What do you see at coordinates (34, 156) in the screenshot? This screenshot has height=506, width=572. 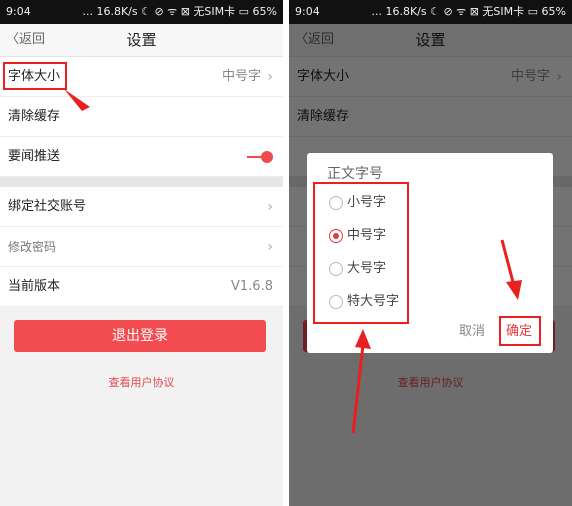 I see `news-push-label: 要闻推送` at bounding box center [34, 156].